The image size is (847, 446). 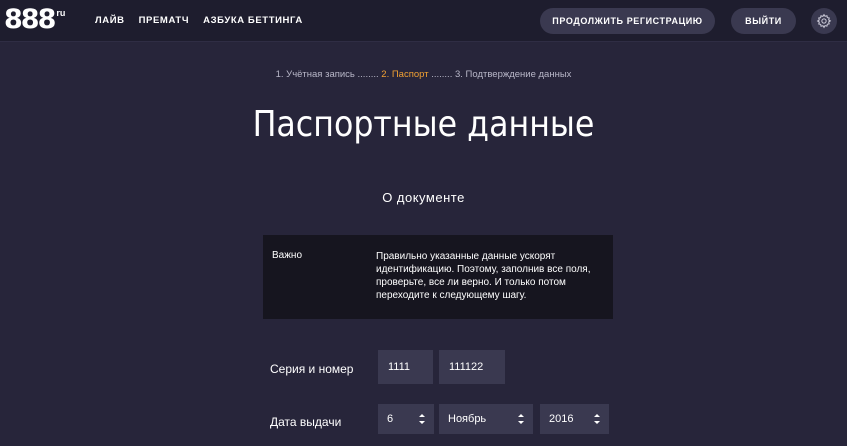 What do you see at coordinates (164, 20) in the screenshot?
I see `nav-prematch: ПРЕМАТЧ` at bounding box center [164, 20].